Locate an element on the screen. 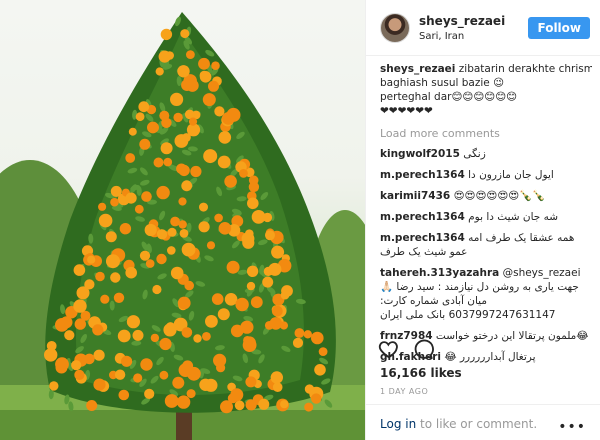  comment-text: ایول جان مازرون دا is located at coordinates (511, 175).